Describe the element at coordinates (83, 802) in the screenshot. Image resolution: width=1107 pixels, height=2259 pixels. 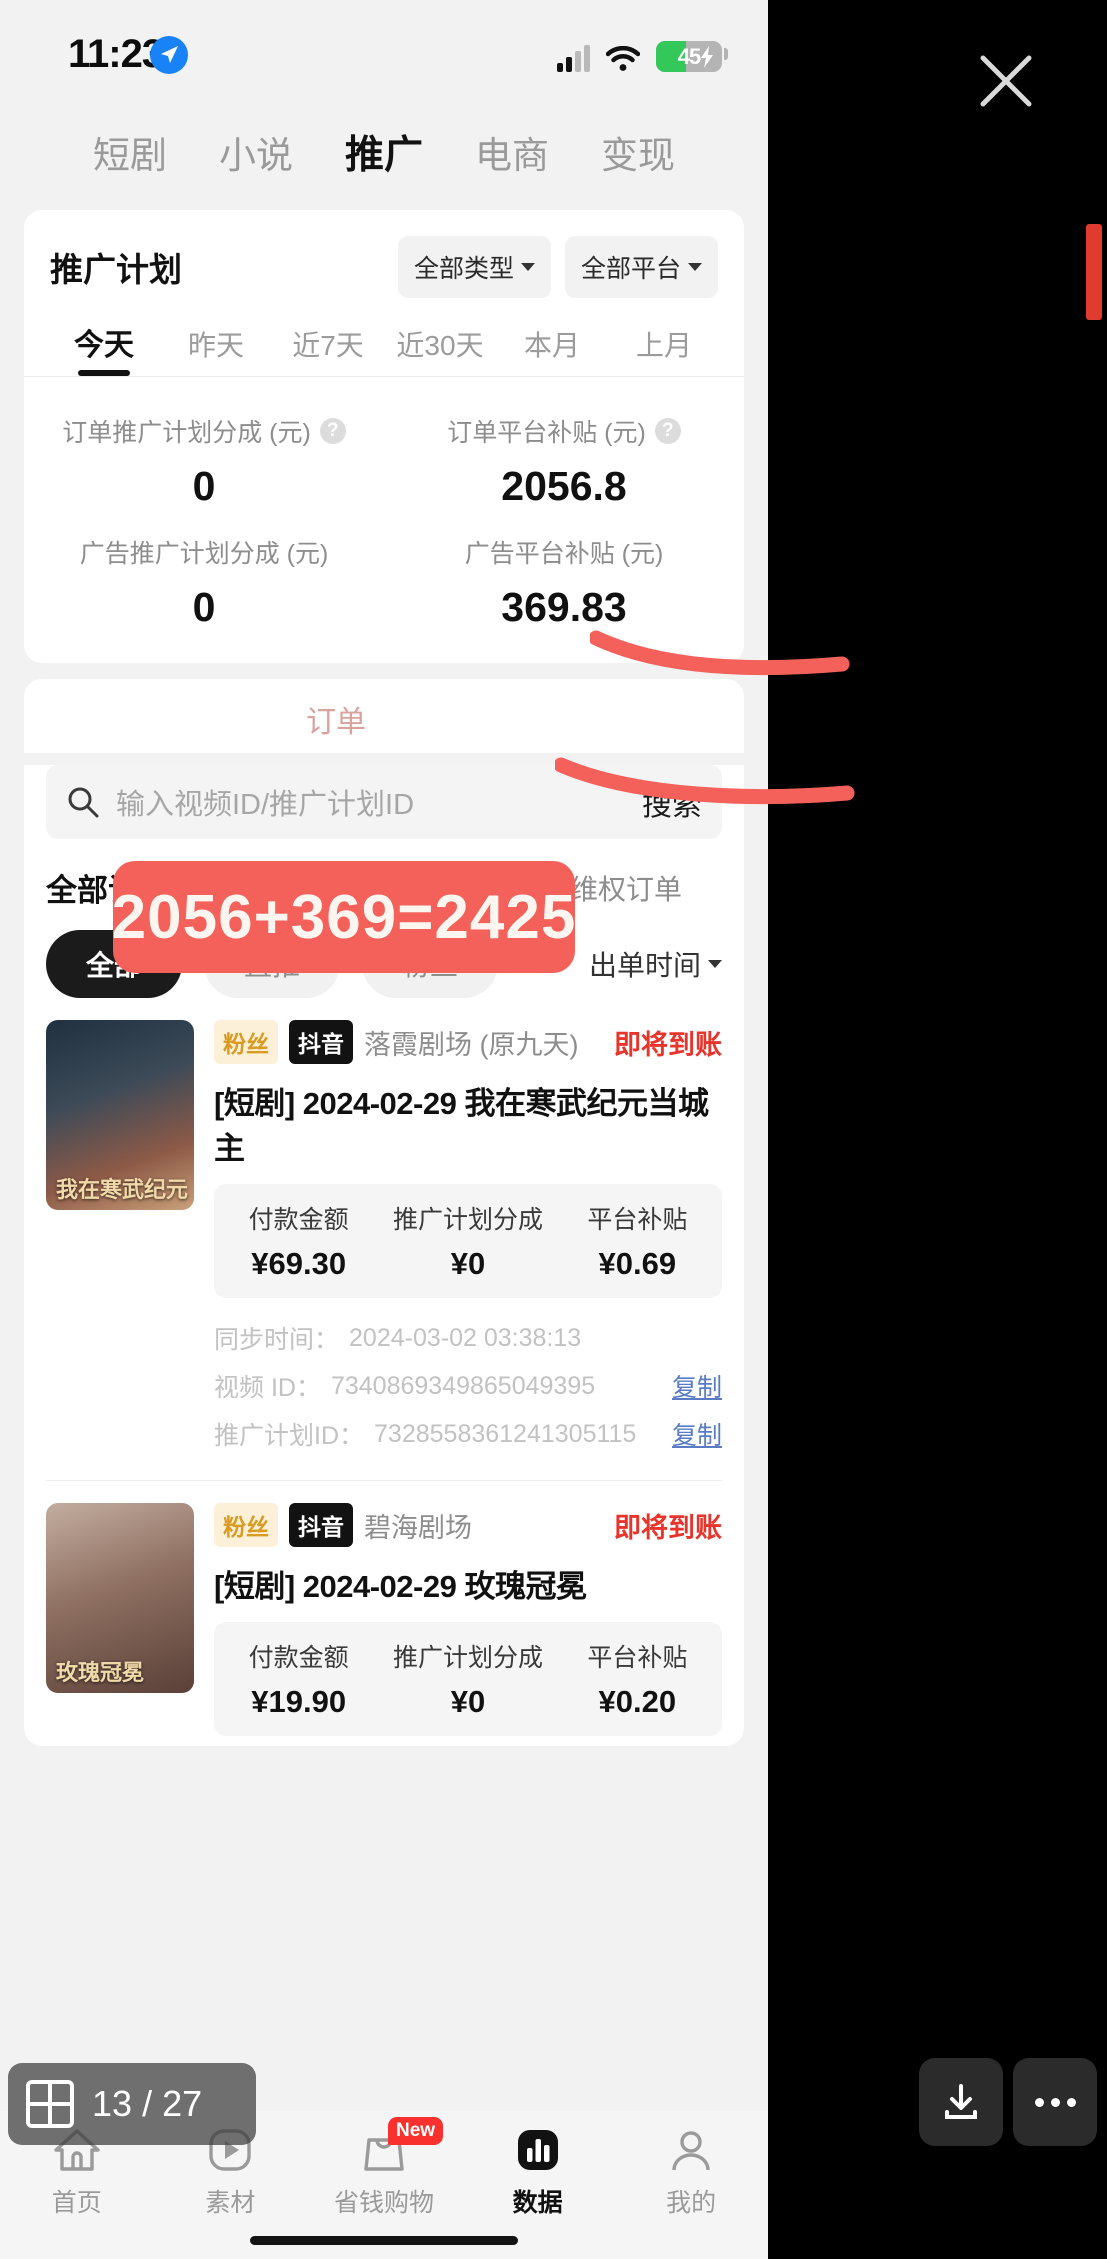
I see `search-icon` at that location.